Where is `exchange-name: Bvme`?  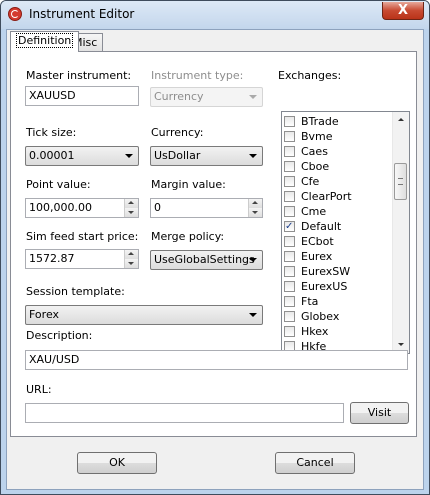
exchange-name: Bvme is located at coordinates (317, 136).